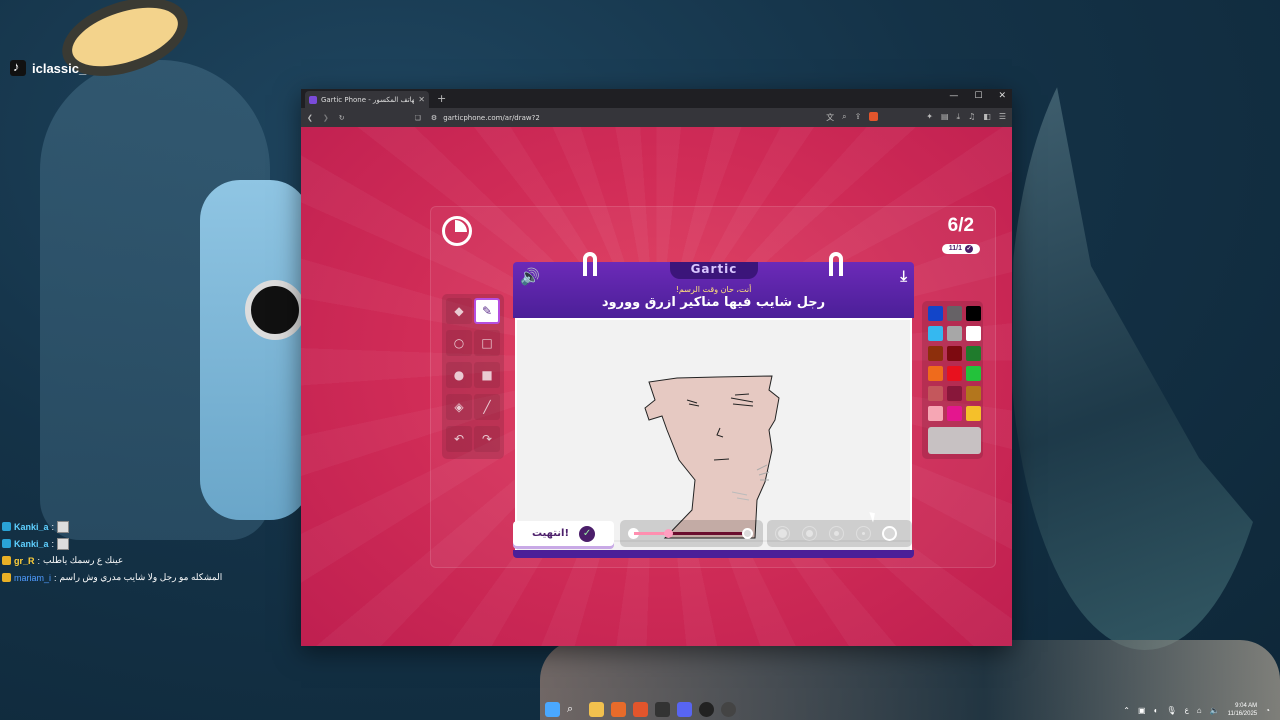  I want to click on tool-panel: ◆ ✎ ○ □ ● ■ ◈ ╱ ↶ ↷, so click(473, 376).